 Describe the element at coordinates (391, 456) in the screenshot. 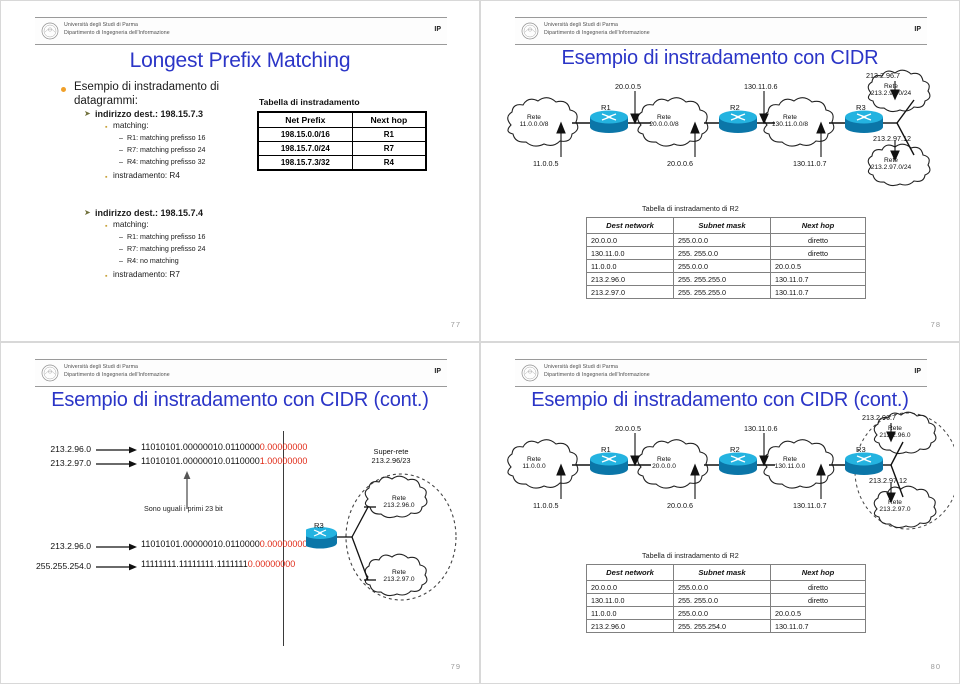

I see `supernet-label: Super-rete 213.2.96/23` at that location.